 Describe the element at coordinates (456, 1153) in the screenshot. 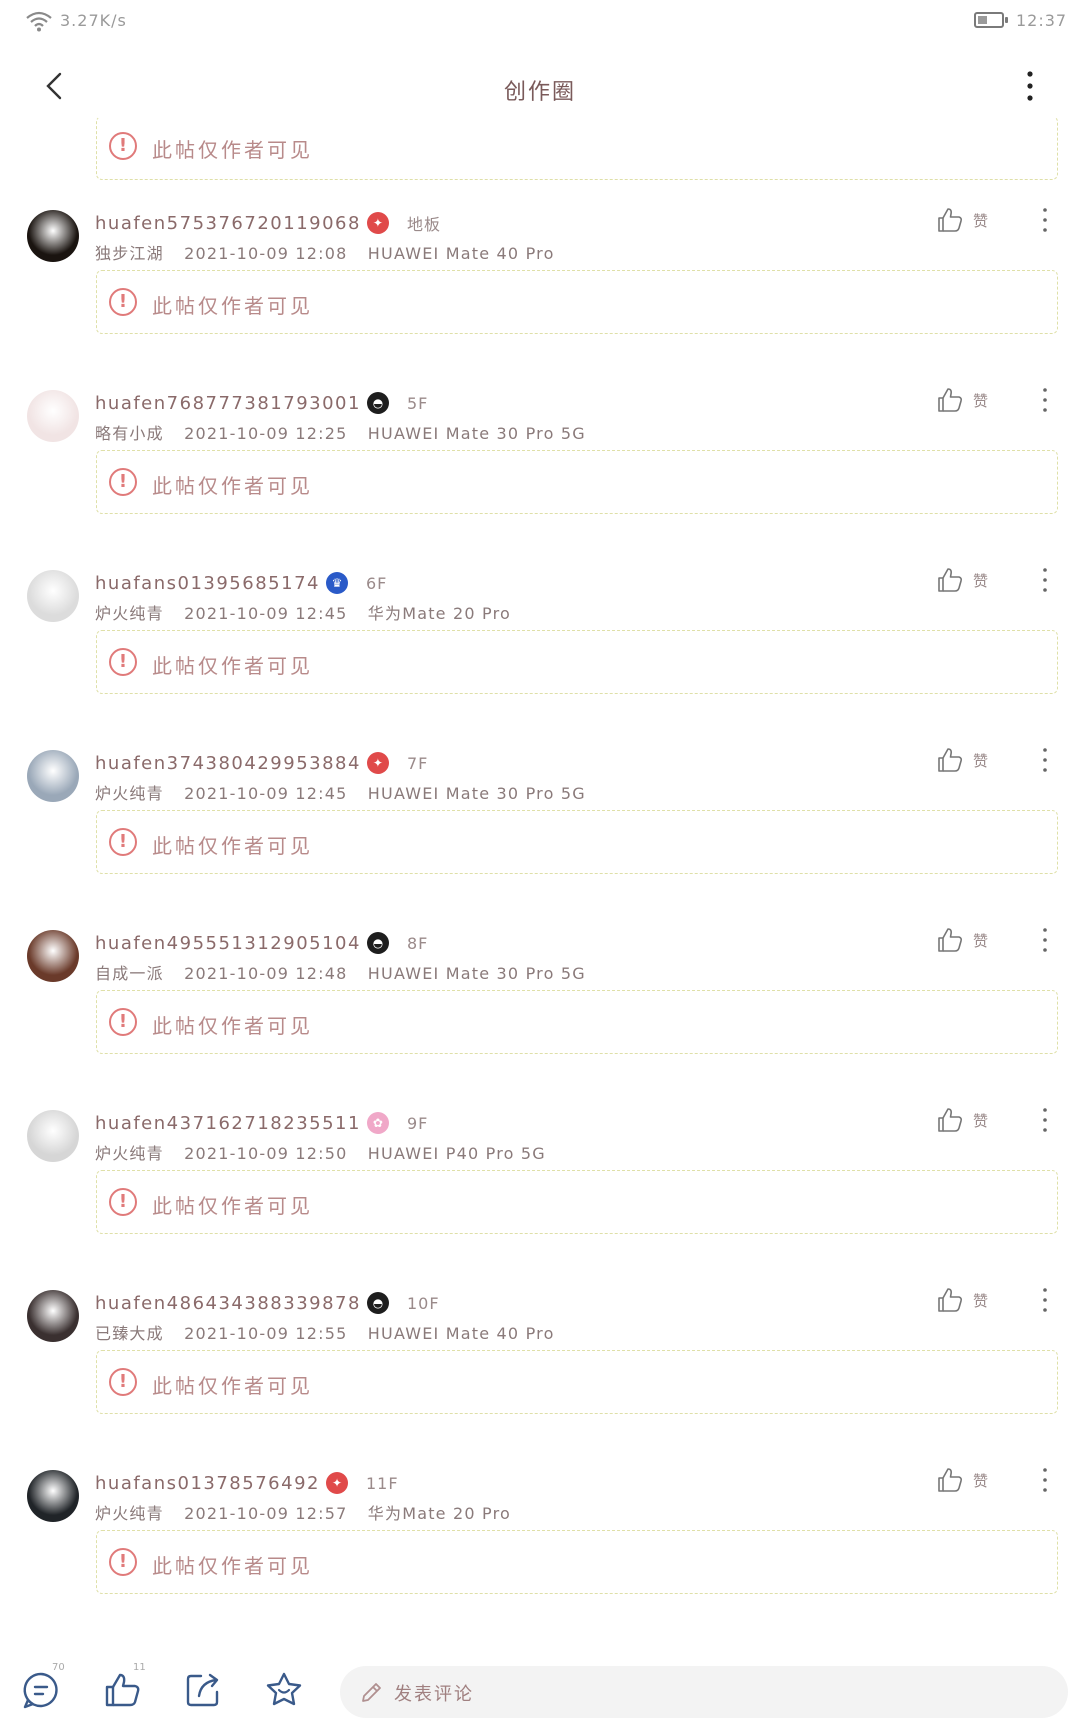

I see `device-name: HUAWEI P40 Pro 5G` at that location.